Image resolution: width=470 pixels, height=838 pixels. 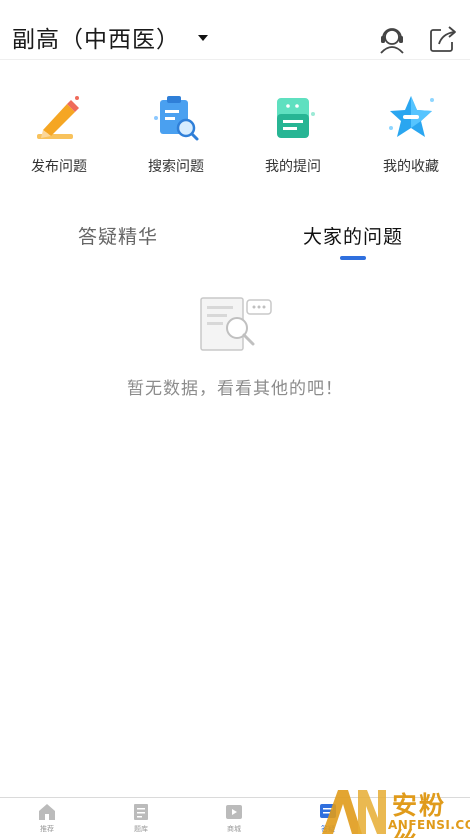 I want to click on shortcut-post-question: 发布问题, so click(x=59, y=134).